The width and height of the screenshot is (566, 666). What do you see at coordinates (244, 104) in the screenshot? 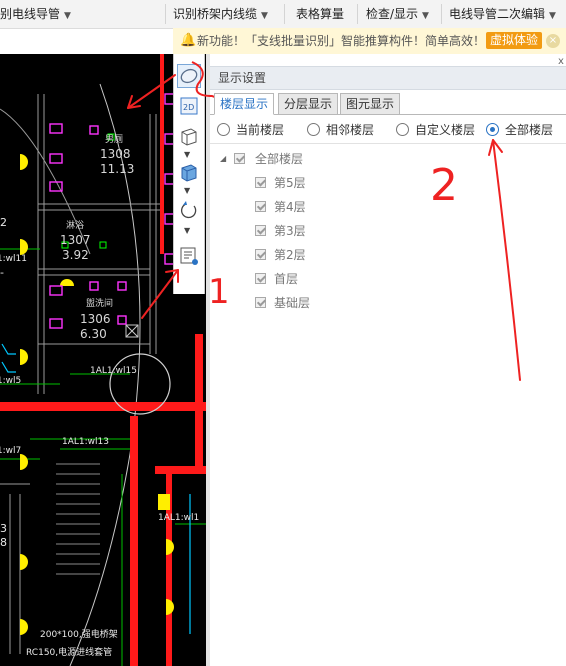
I see `tab-floor-display: 楼层显示` at bounding box center [244, 104].